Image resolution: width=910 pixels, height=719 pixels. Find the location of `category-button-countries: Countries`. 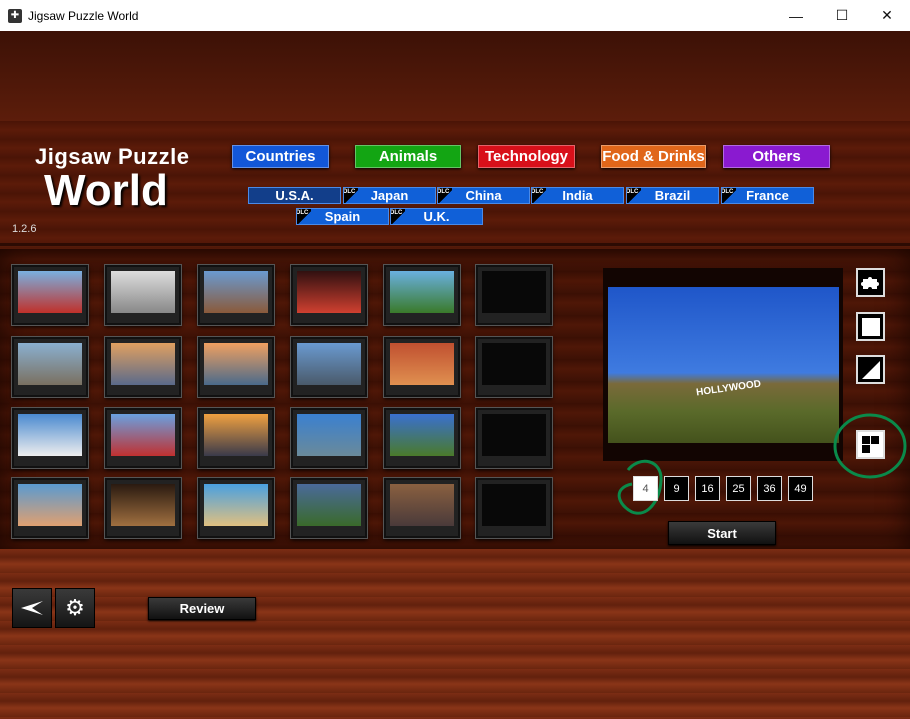

category-button-countries: Countries is located at coordinates (280, 156).